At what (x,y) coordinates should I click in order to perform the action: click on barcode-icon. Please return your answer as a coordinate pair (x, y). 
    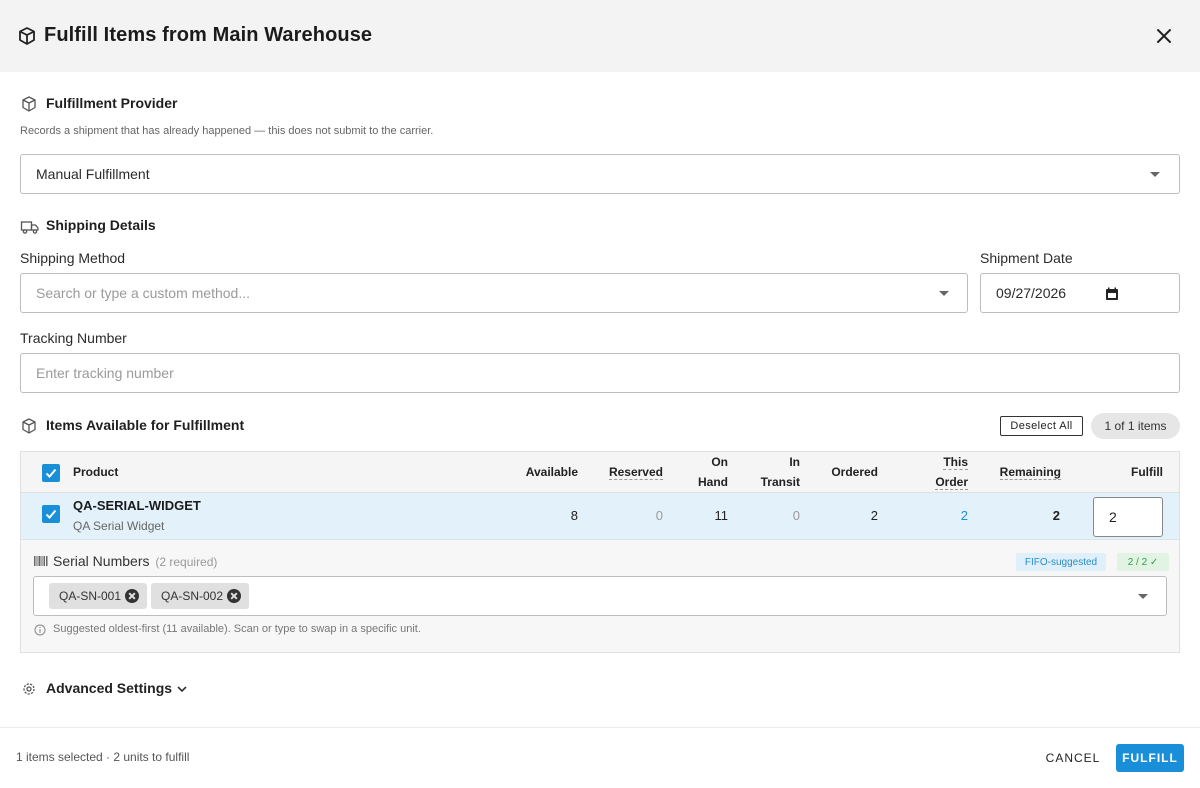
    Looking at the image, I should click on (41, 561).